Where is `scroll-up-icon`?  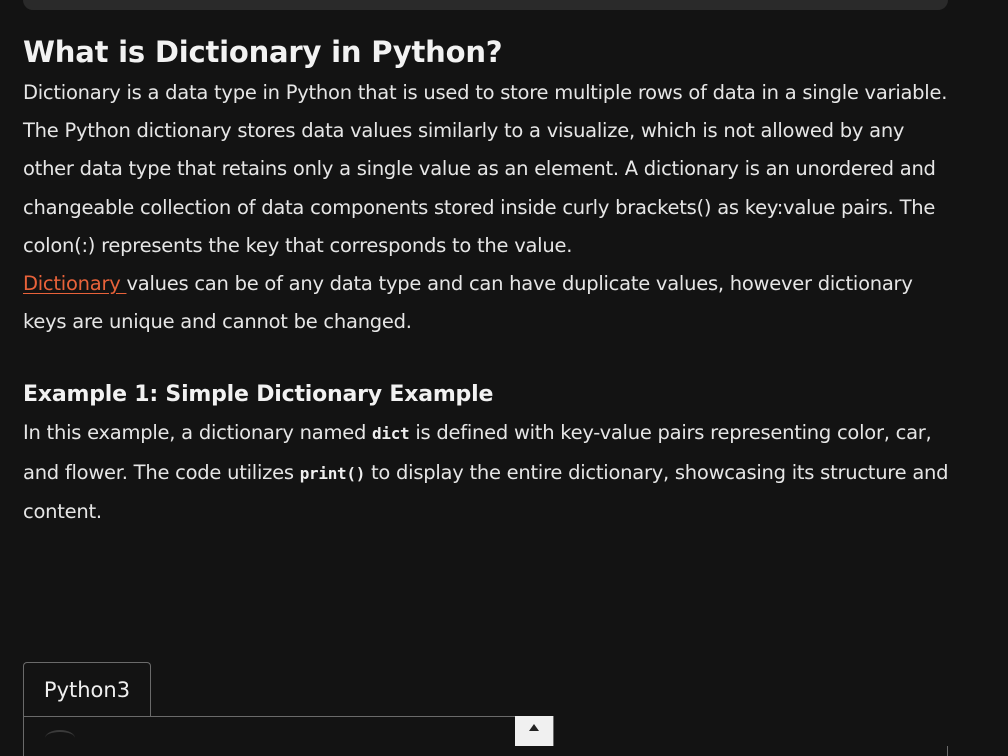
scroll-up-icon is located at coordinates (534, 727).